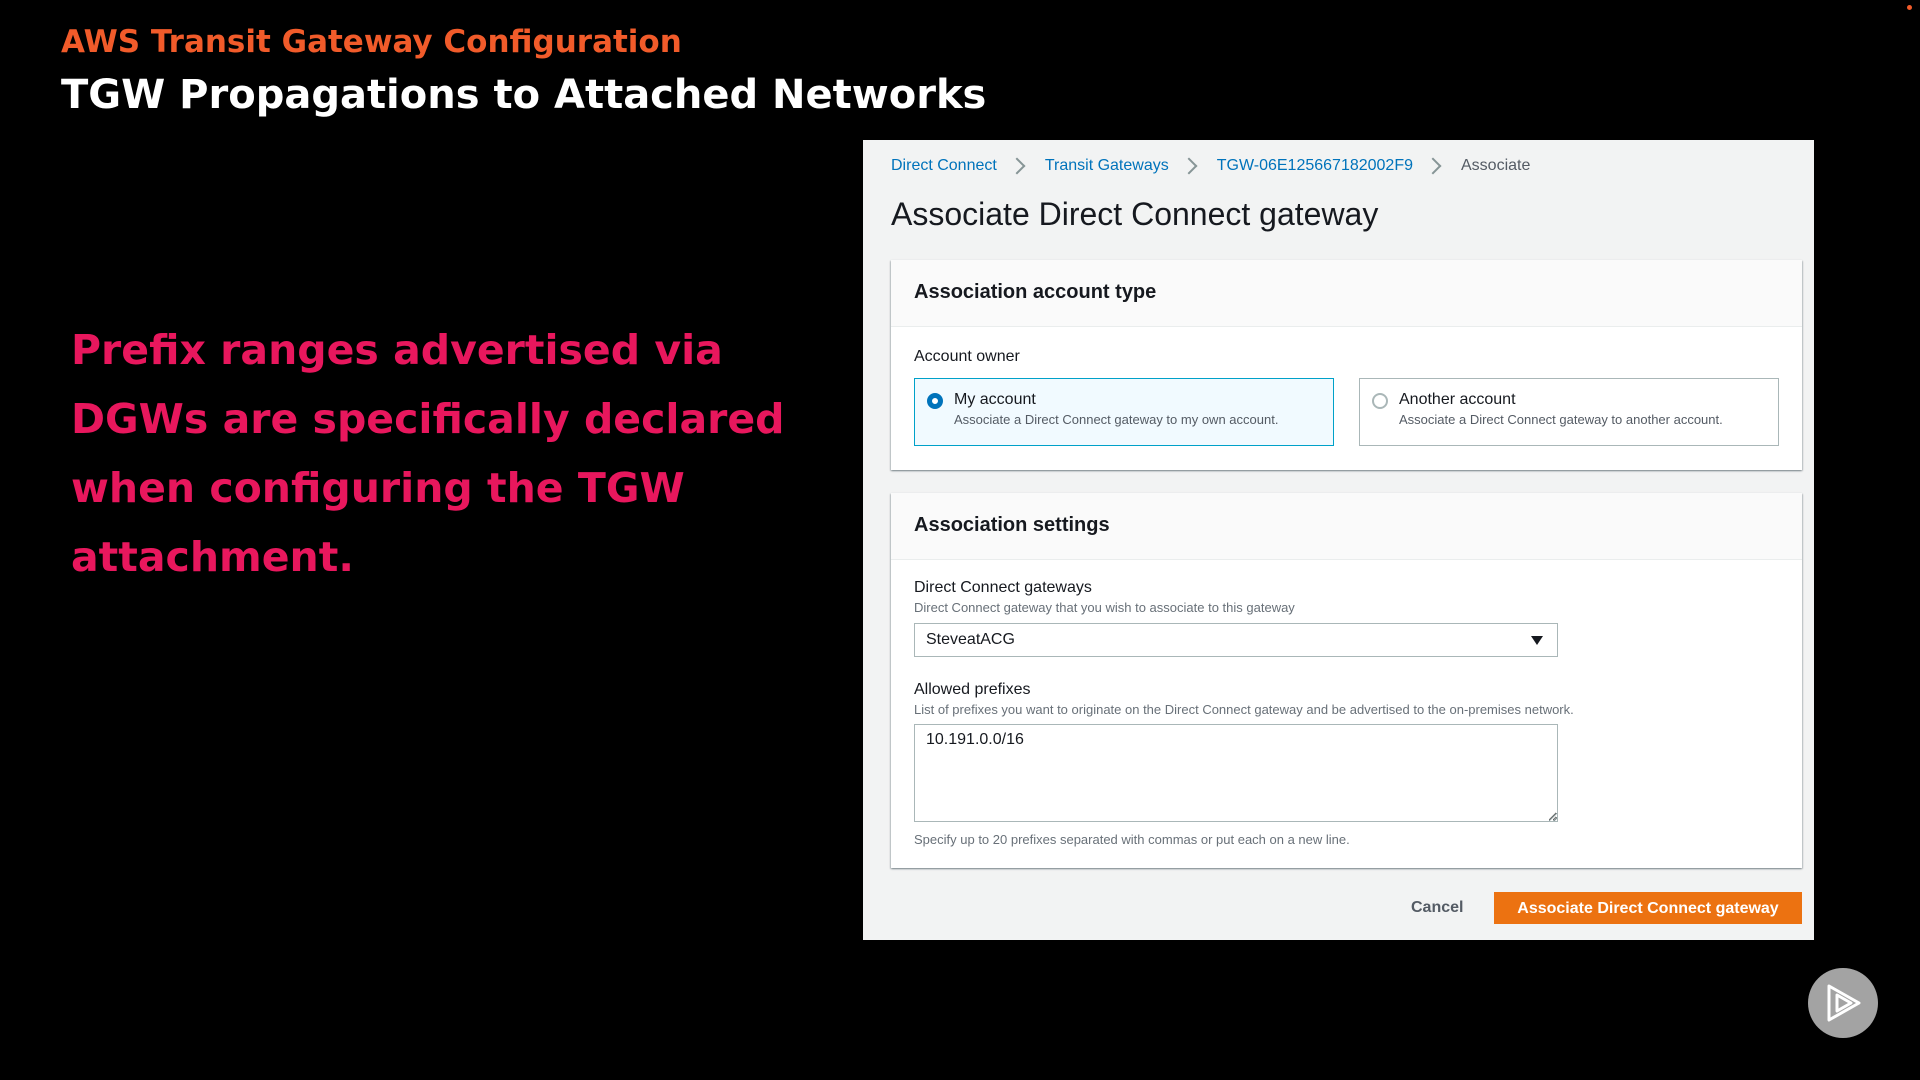  Describe the element at coordinates (1107, 166) in the screenshot. I see `breadcrumb-transit-gateways: Transit Gateways` at that location.